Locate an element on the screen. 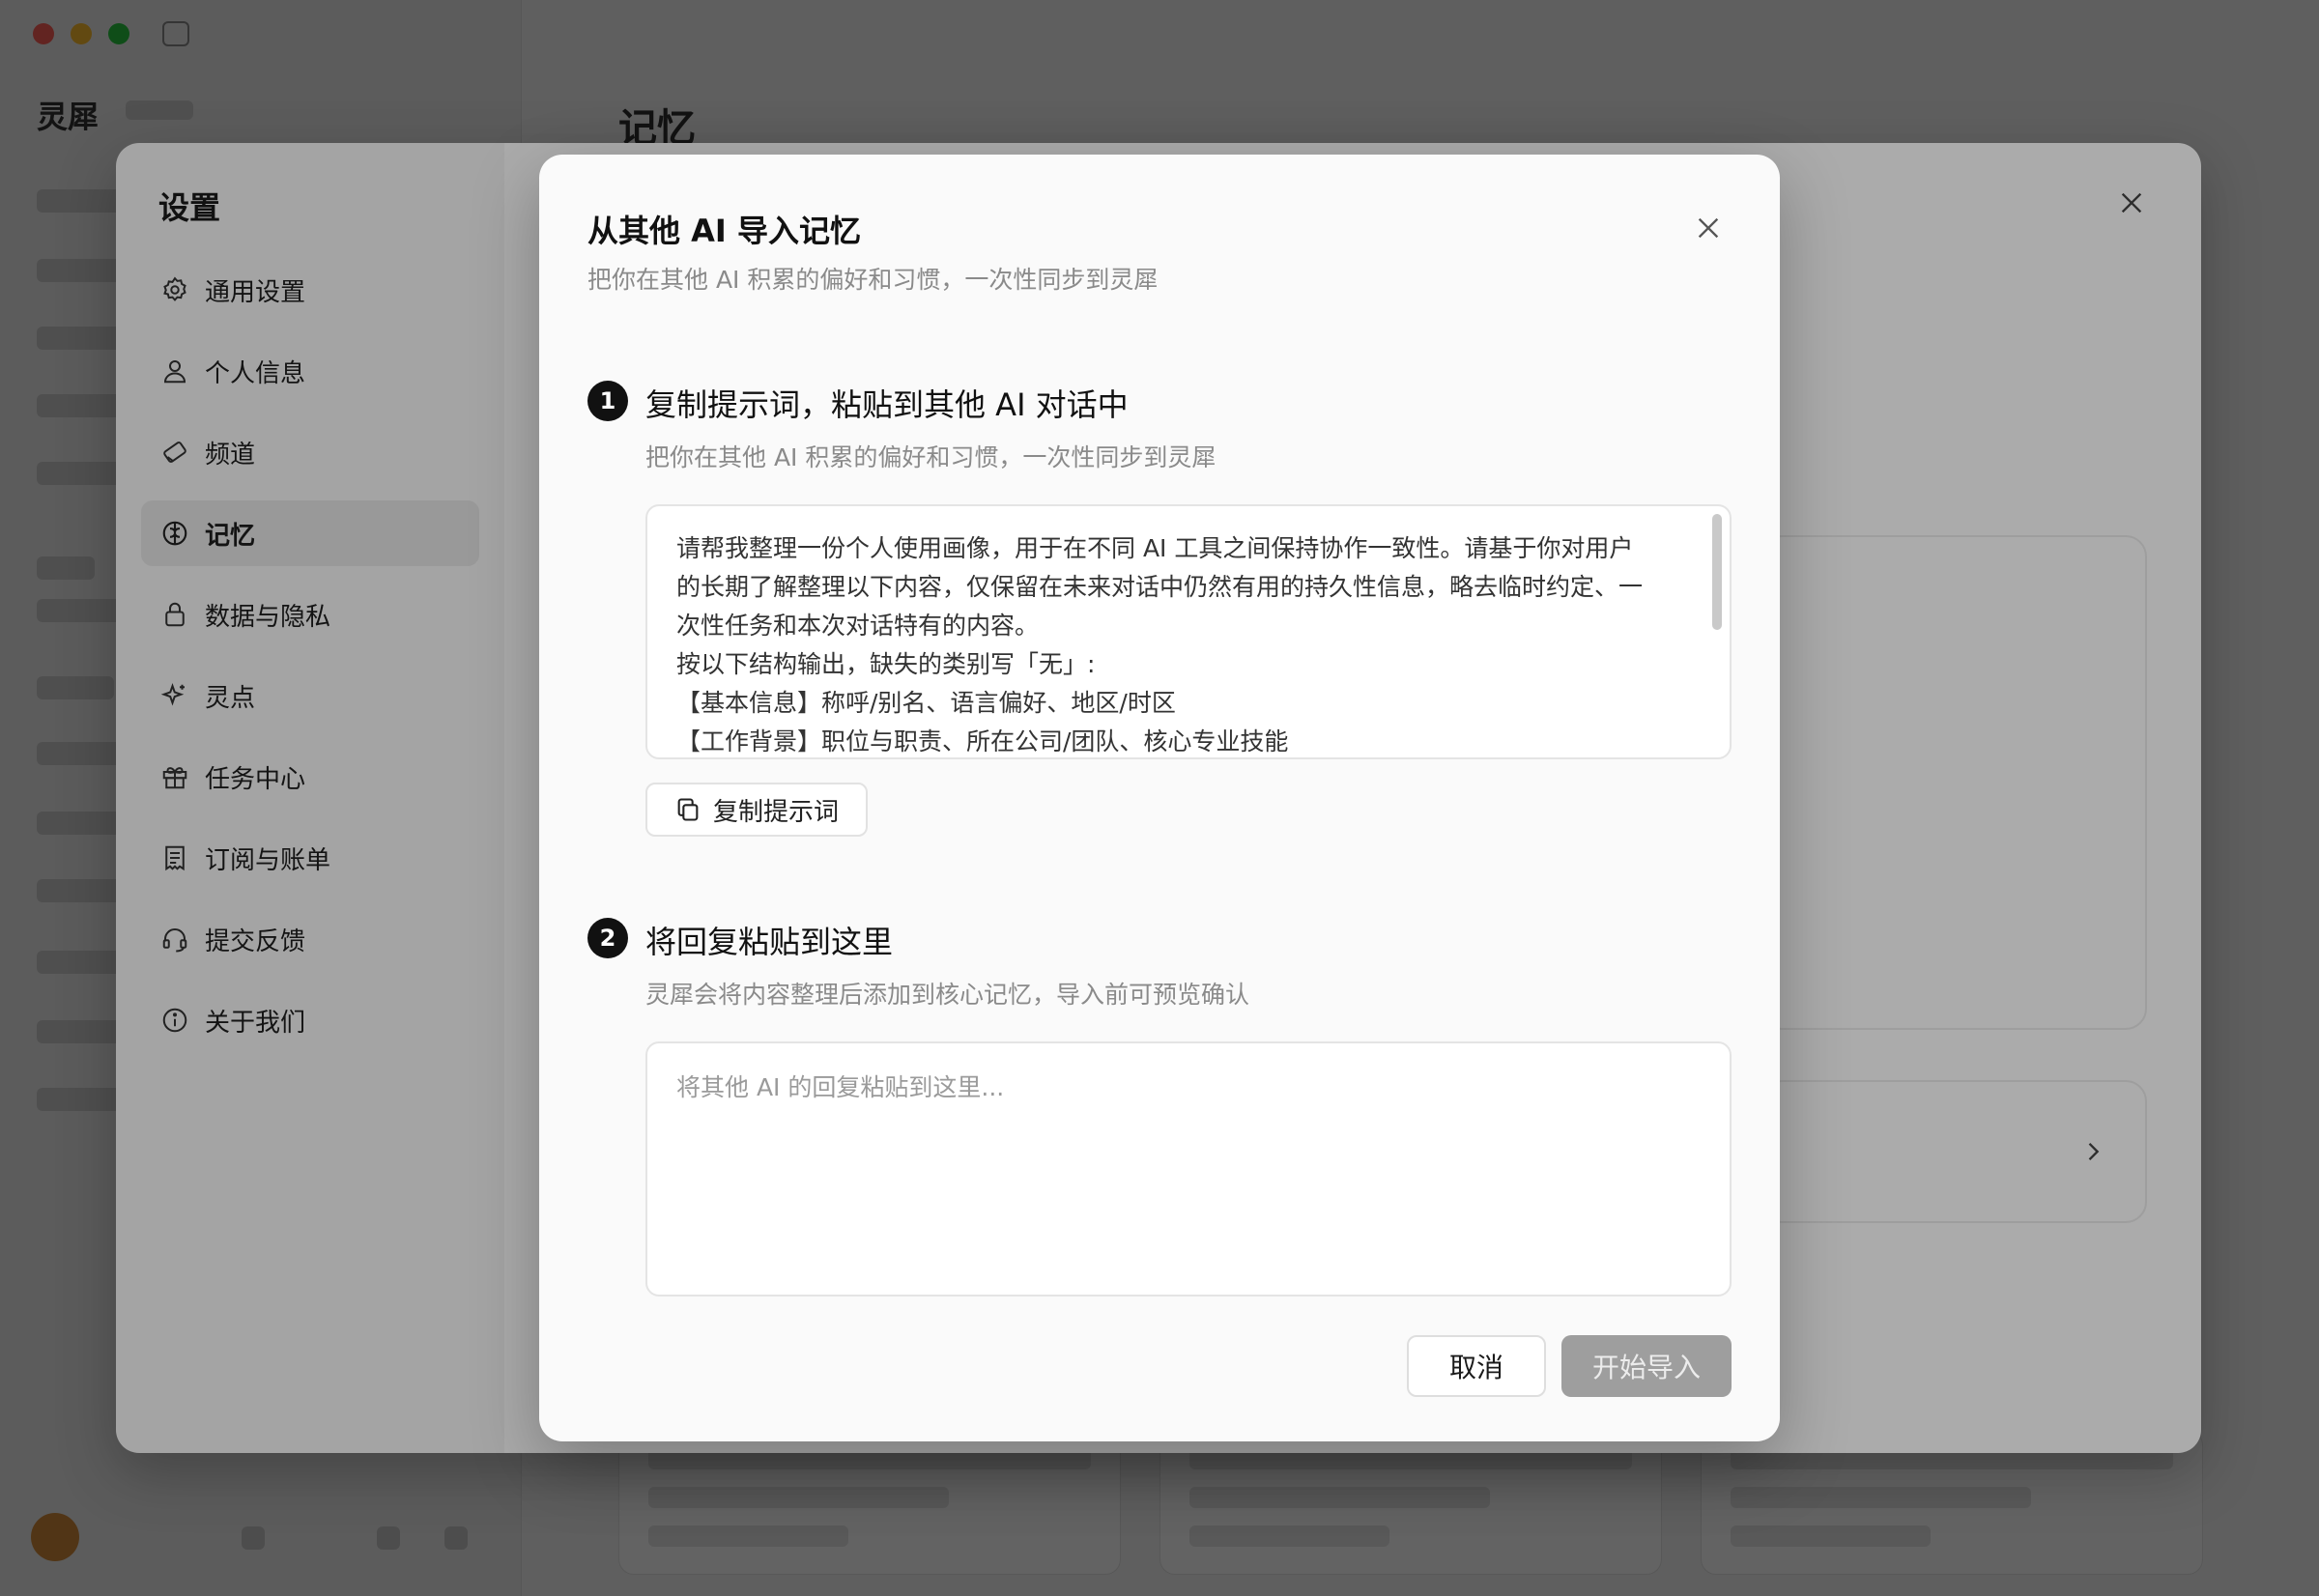 The image size is (2319, 1596). prompt-line: 次性任务和本次对话特有的内容。 is located at coordinates (858, 626).